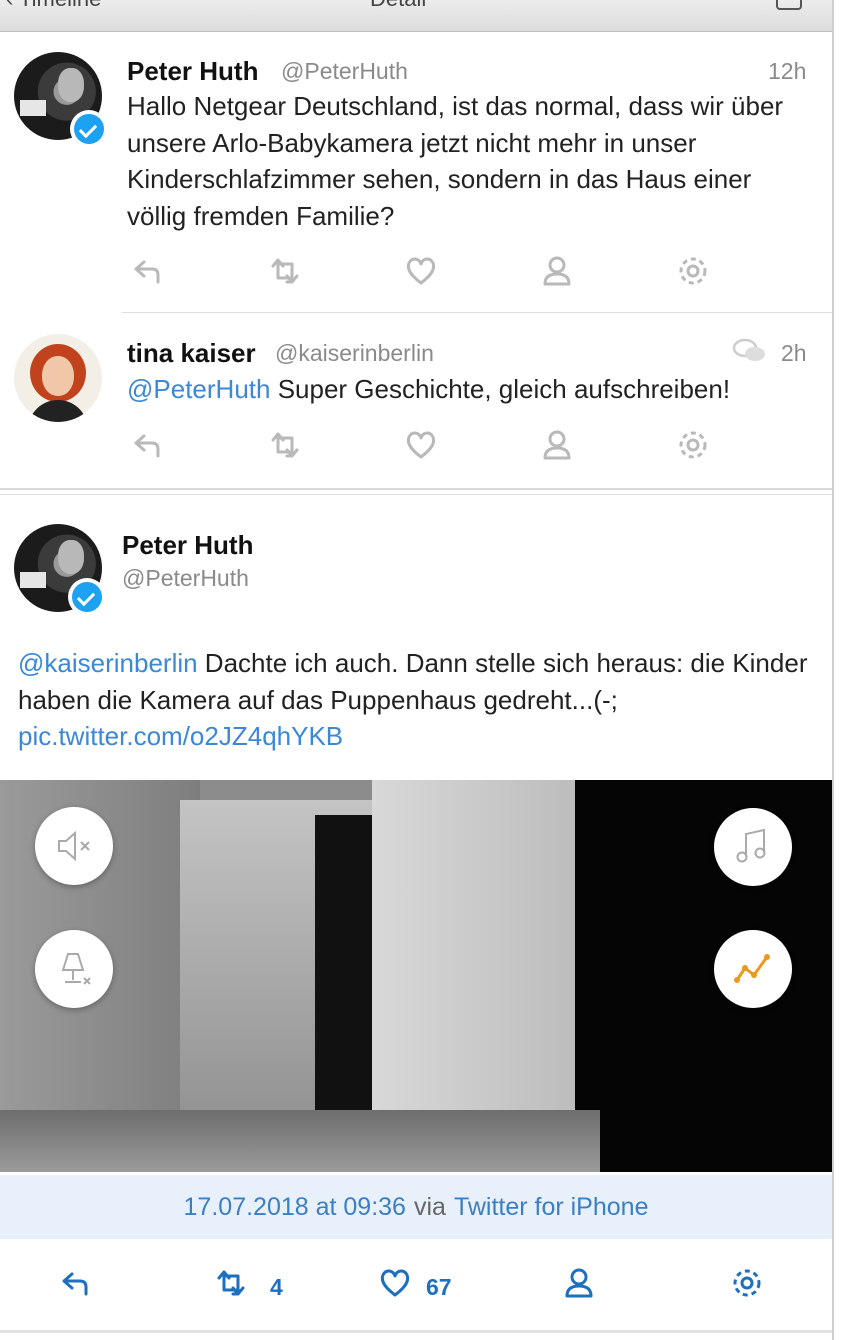 This screenshot has height=1340, width=854. Describe the element at coordinates (398, 6) in the screenshot. I see `window-title: Detail` at that location.